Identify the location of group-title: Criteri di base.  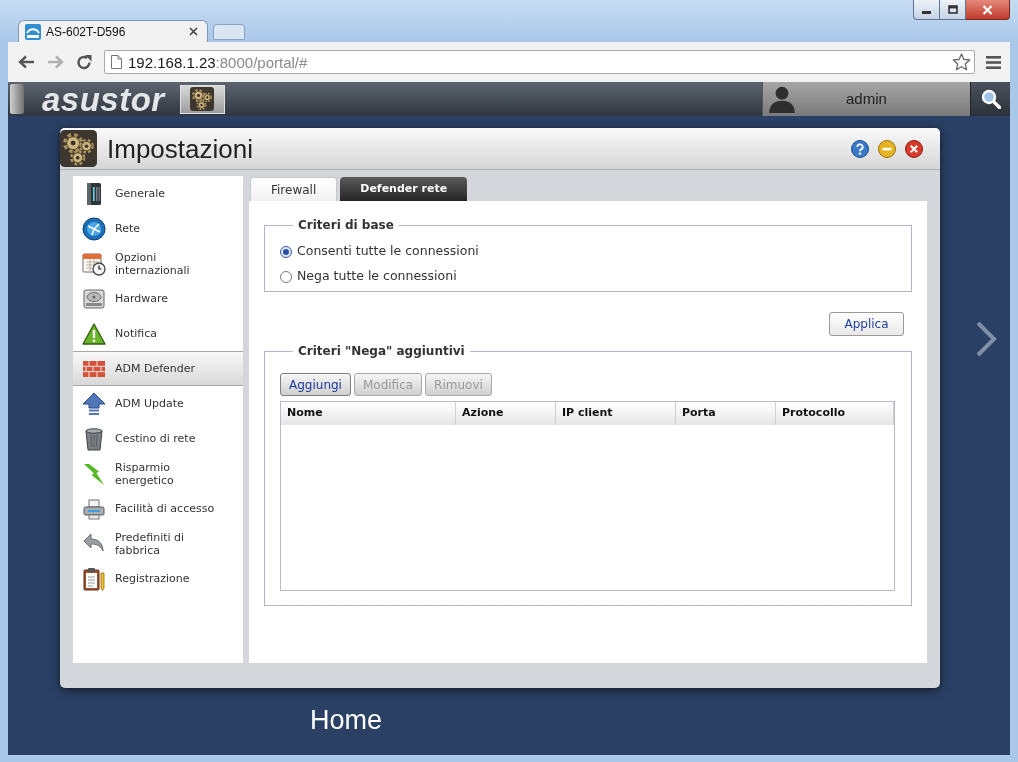
(346, 225).